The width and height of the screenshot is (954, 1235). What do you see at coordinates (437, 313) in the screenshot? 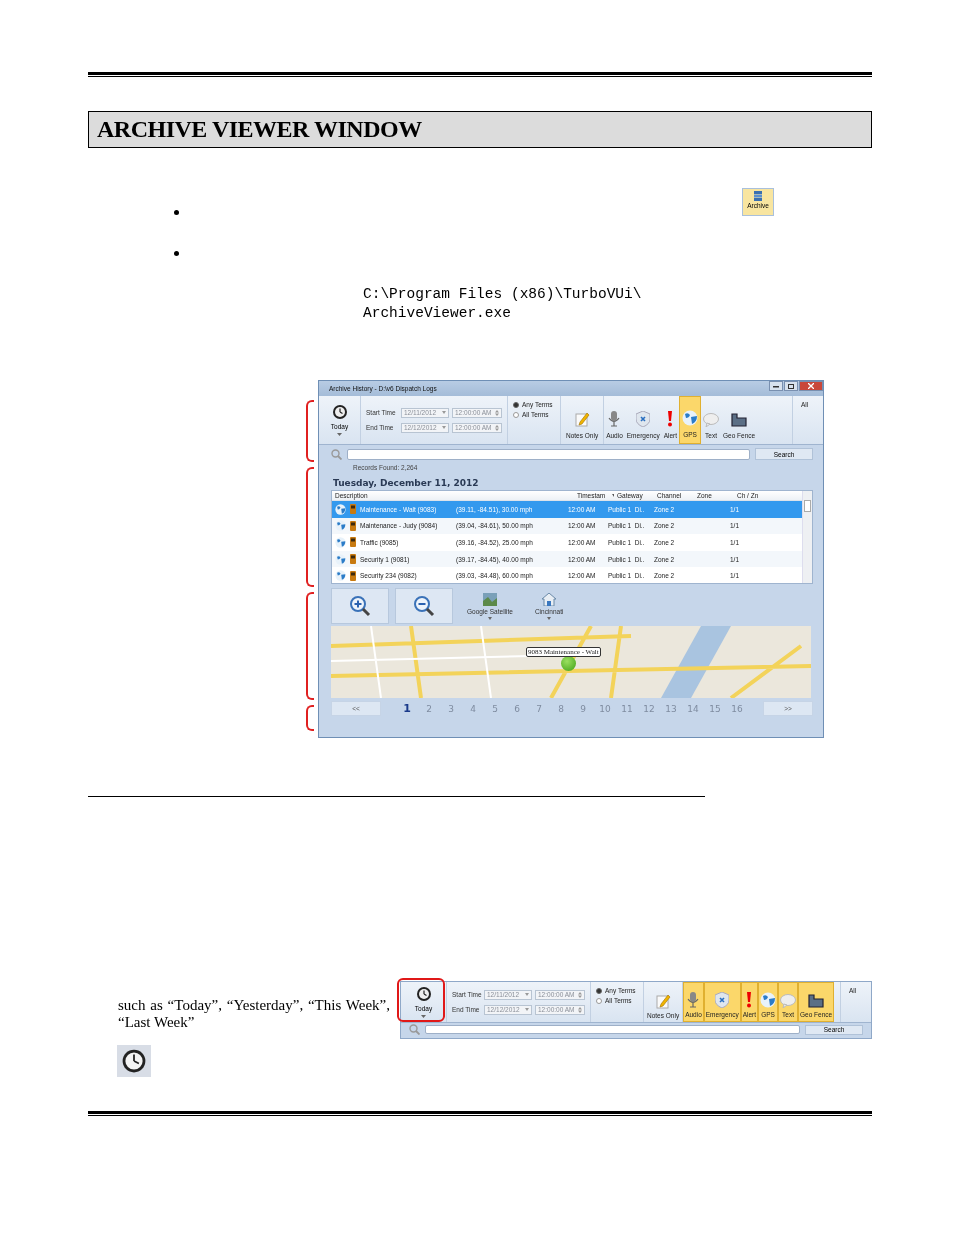
I see `file-path: ArchiveViewer.exe` at bounding box center [437, 313].